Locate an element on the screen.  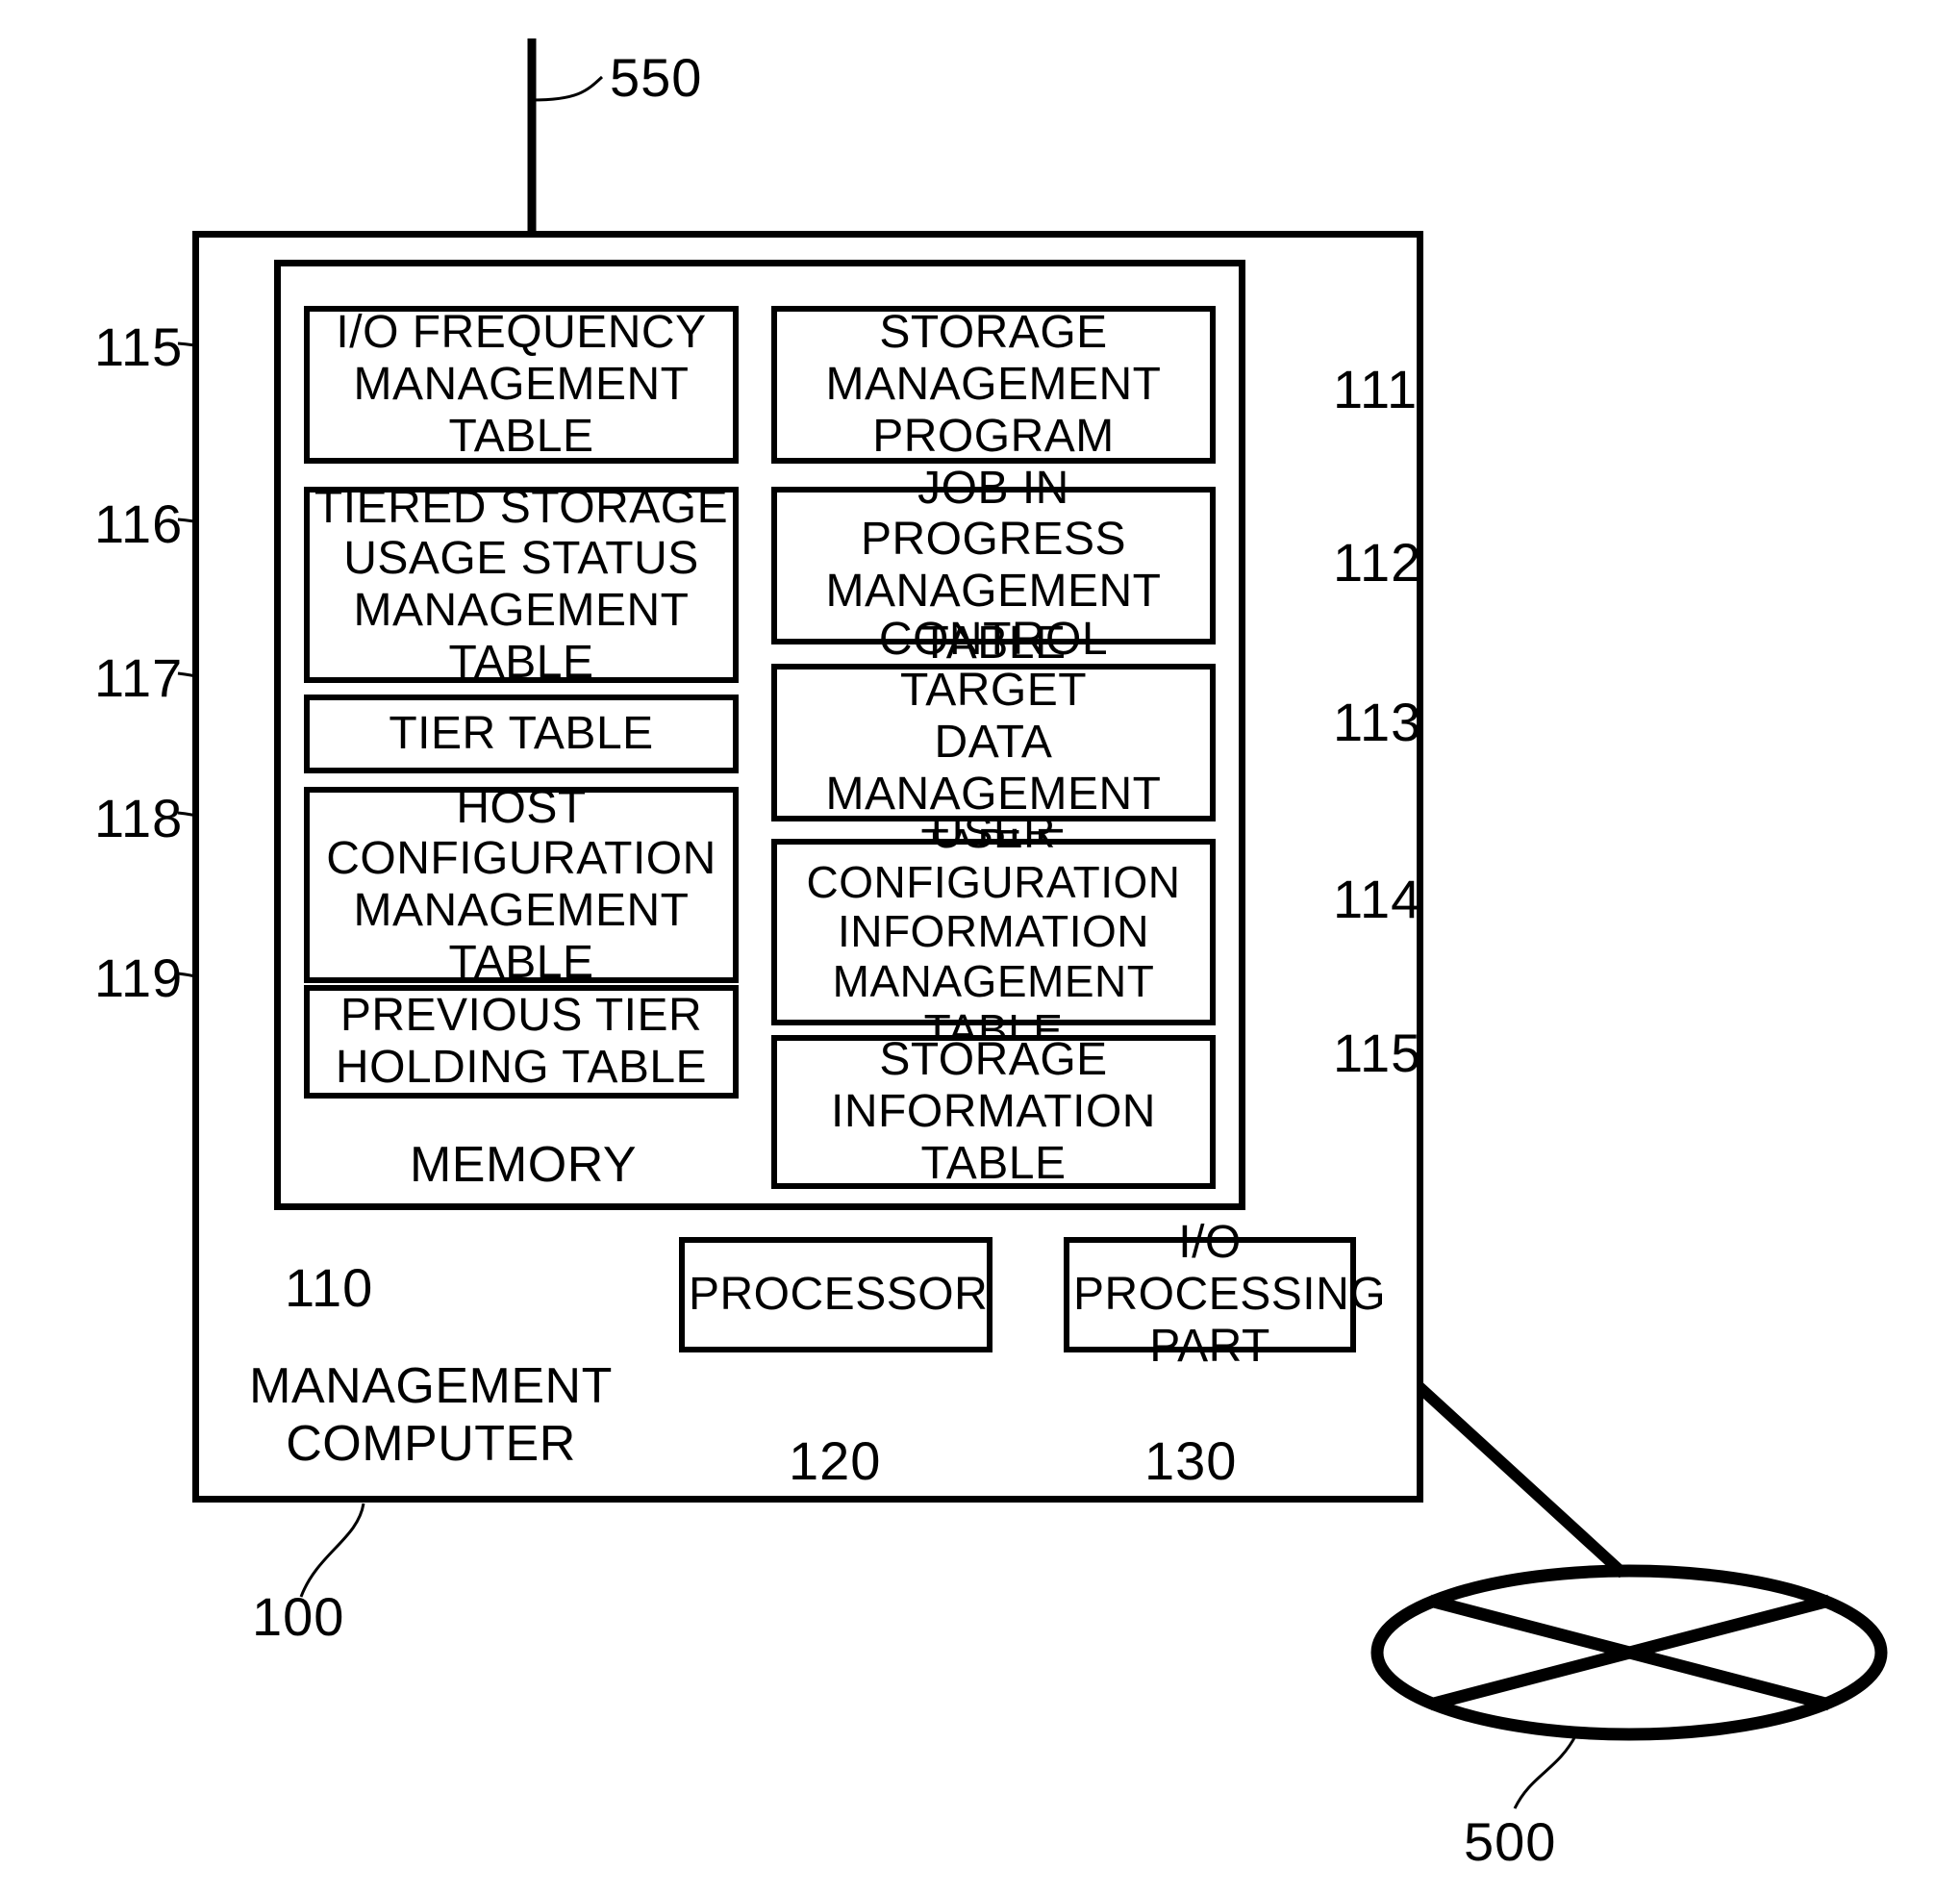
previous-tier-holding-table-box: PREVIOUS TIER HOLDING TABLE is located at coordinates (521, 1042).